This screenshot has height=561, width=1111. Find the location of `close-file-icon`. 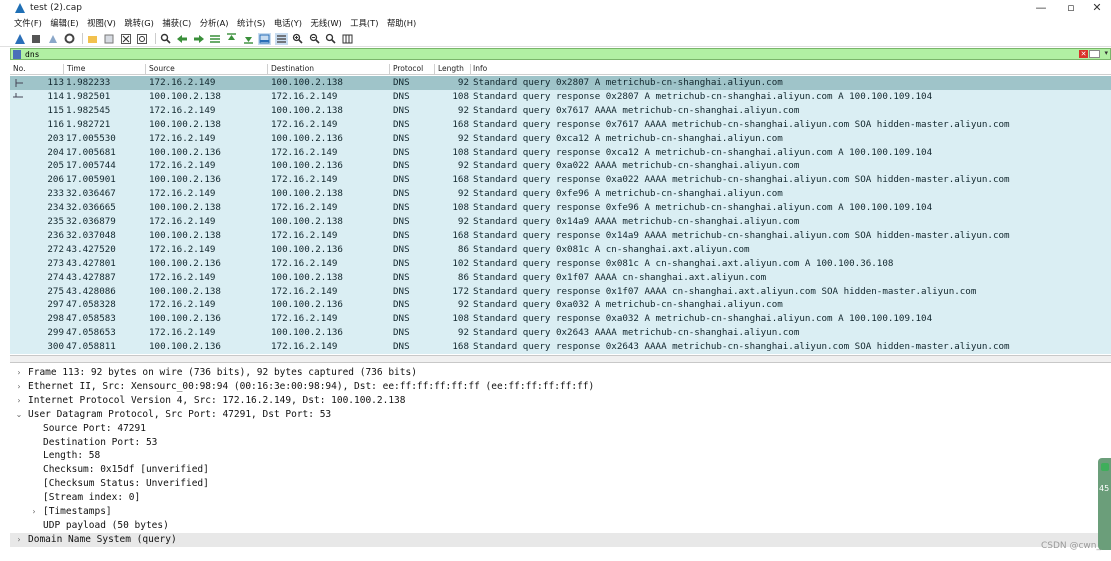

close-file-icon is located at coordinates (125, 39).